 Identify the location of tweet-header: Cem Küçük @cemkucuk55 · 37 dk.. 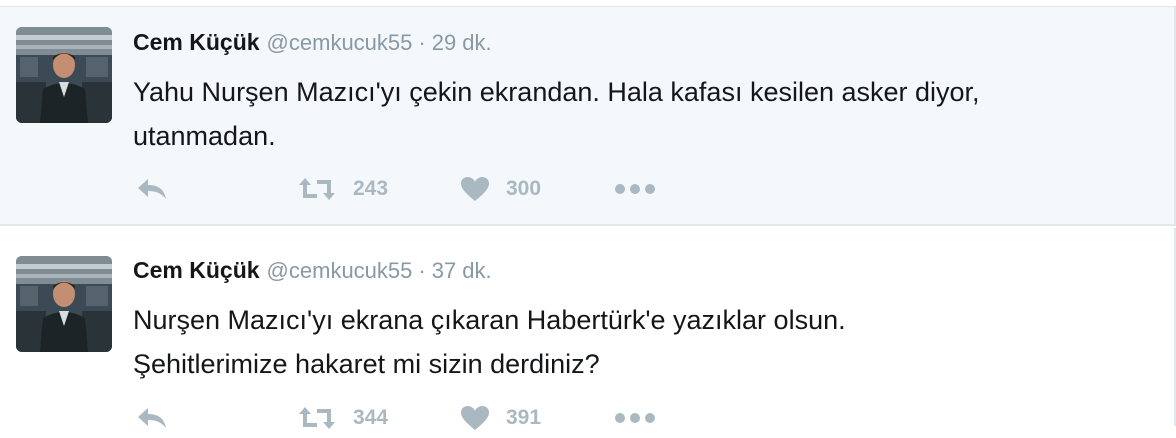
(312, 272).